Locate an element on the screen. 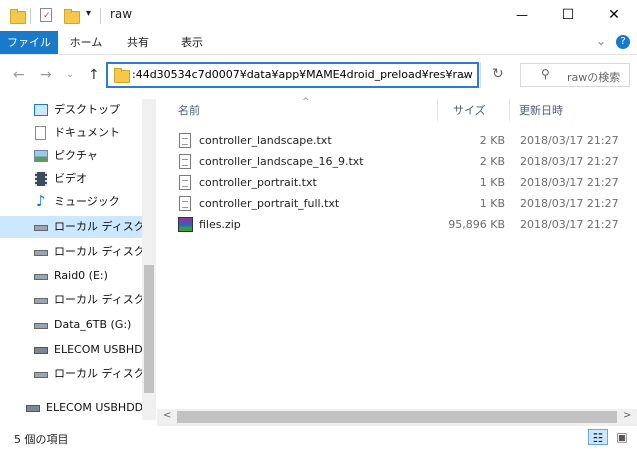 This screenshot has height=449, width=637. column-header-size: サイズ is located at coordinates (469, 110).